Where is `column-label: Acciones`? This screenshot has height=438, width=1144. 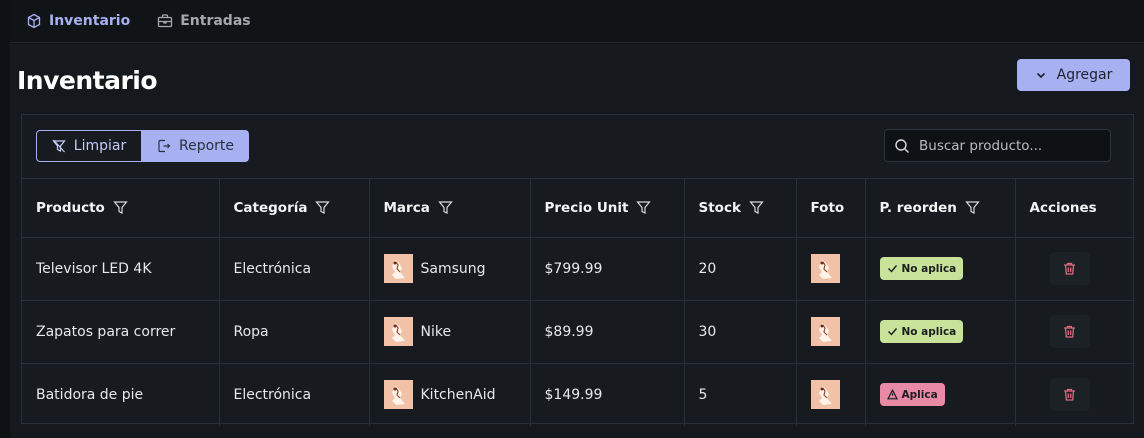 column-label: Acciones is located at coordinates (1063, 207).